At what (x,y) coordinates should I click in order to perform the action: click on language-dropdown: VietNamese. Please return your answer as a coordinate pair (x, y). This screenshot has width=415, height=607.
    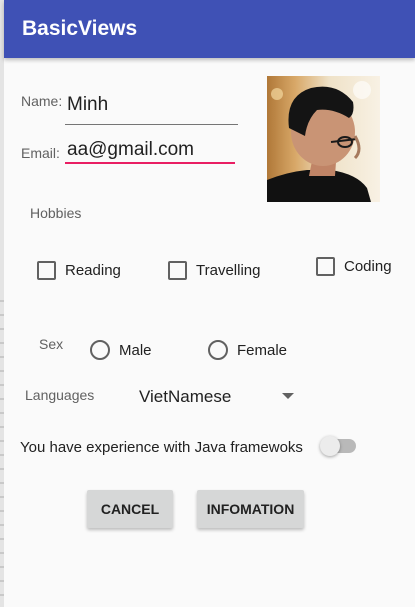
    Looking at the image, I should click on (216, 397).